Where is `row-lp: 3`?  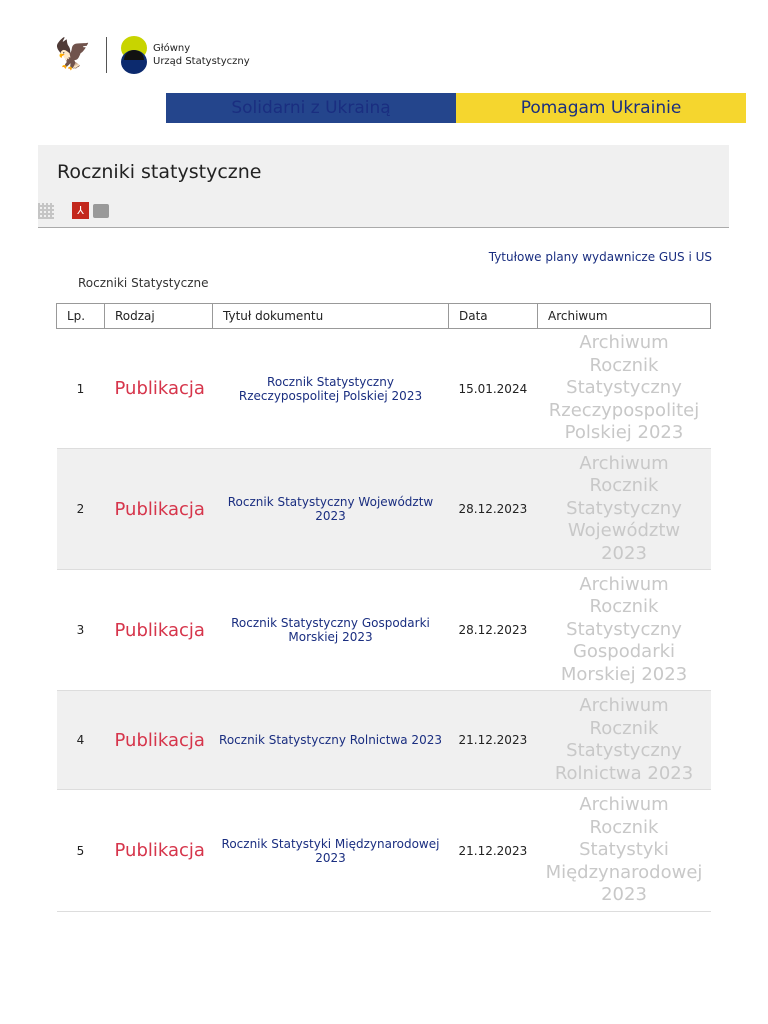
row-lp: 3 is located at coordinates (80, 630).